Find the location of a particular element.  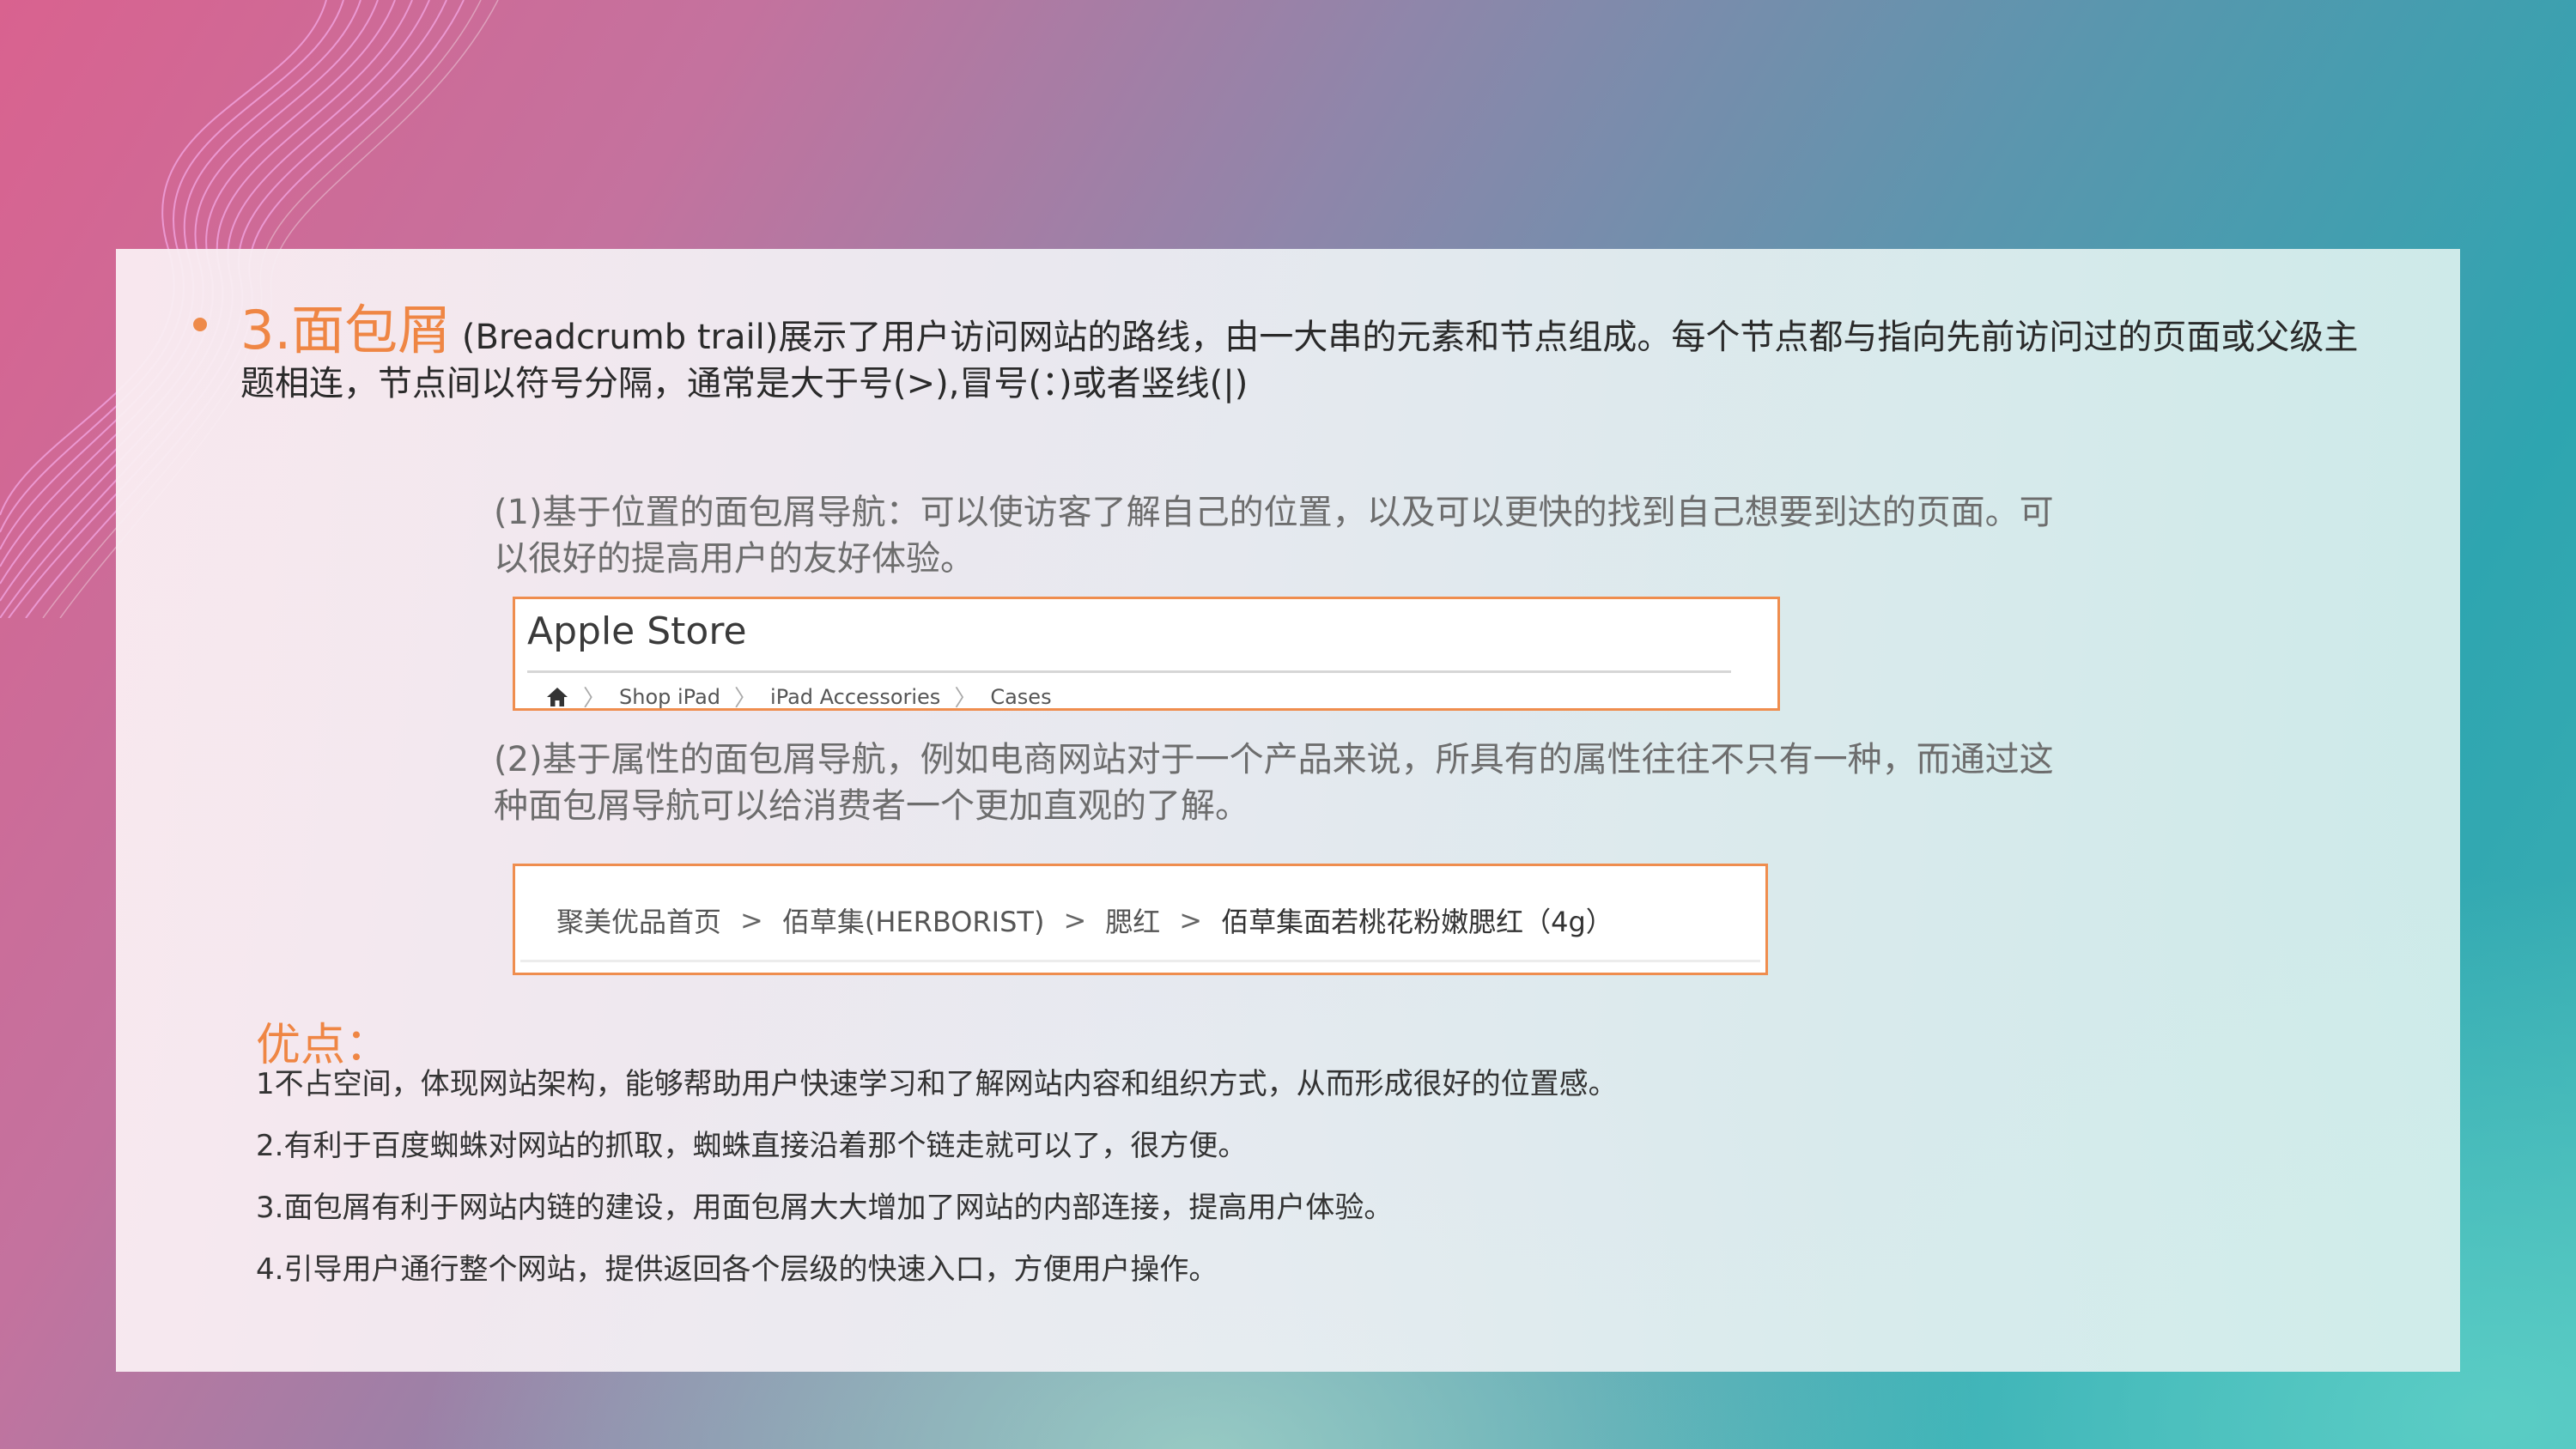

breadcrumb-current: 佰草集面若桃花粉嫩腮红（4g） is located at coordinates (1417, 922).